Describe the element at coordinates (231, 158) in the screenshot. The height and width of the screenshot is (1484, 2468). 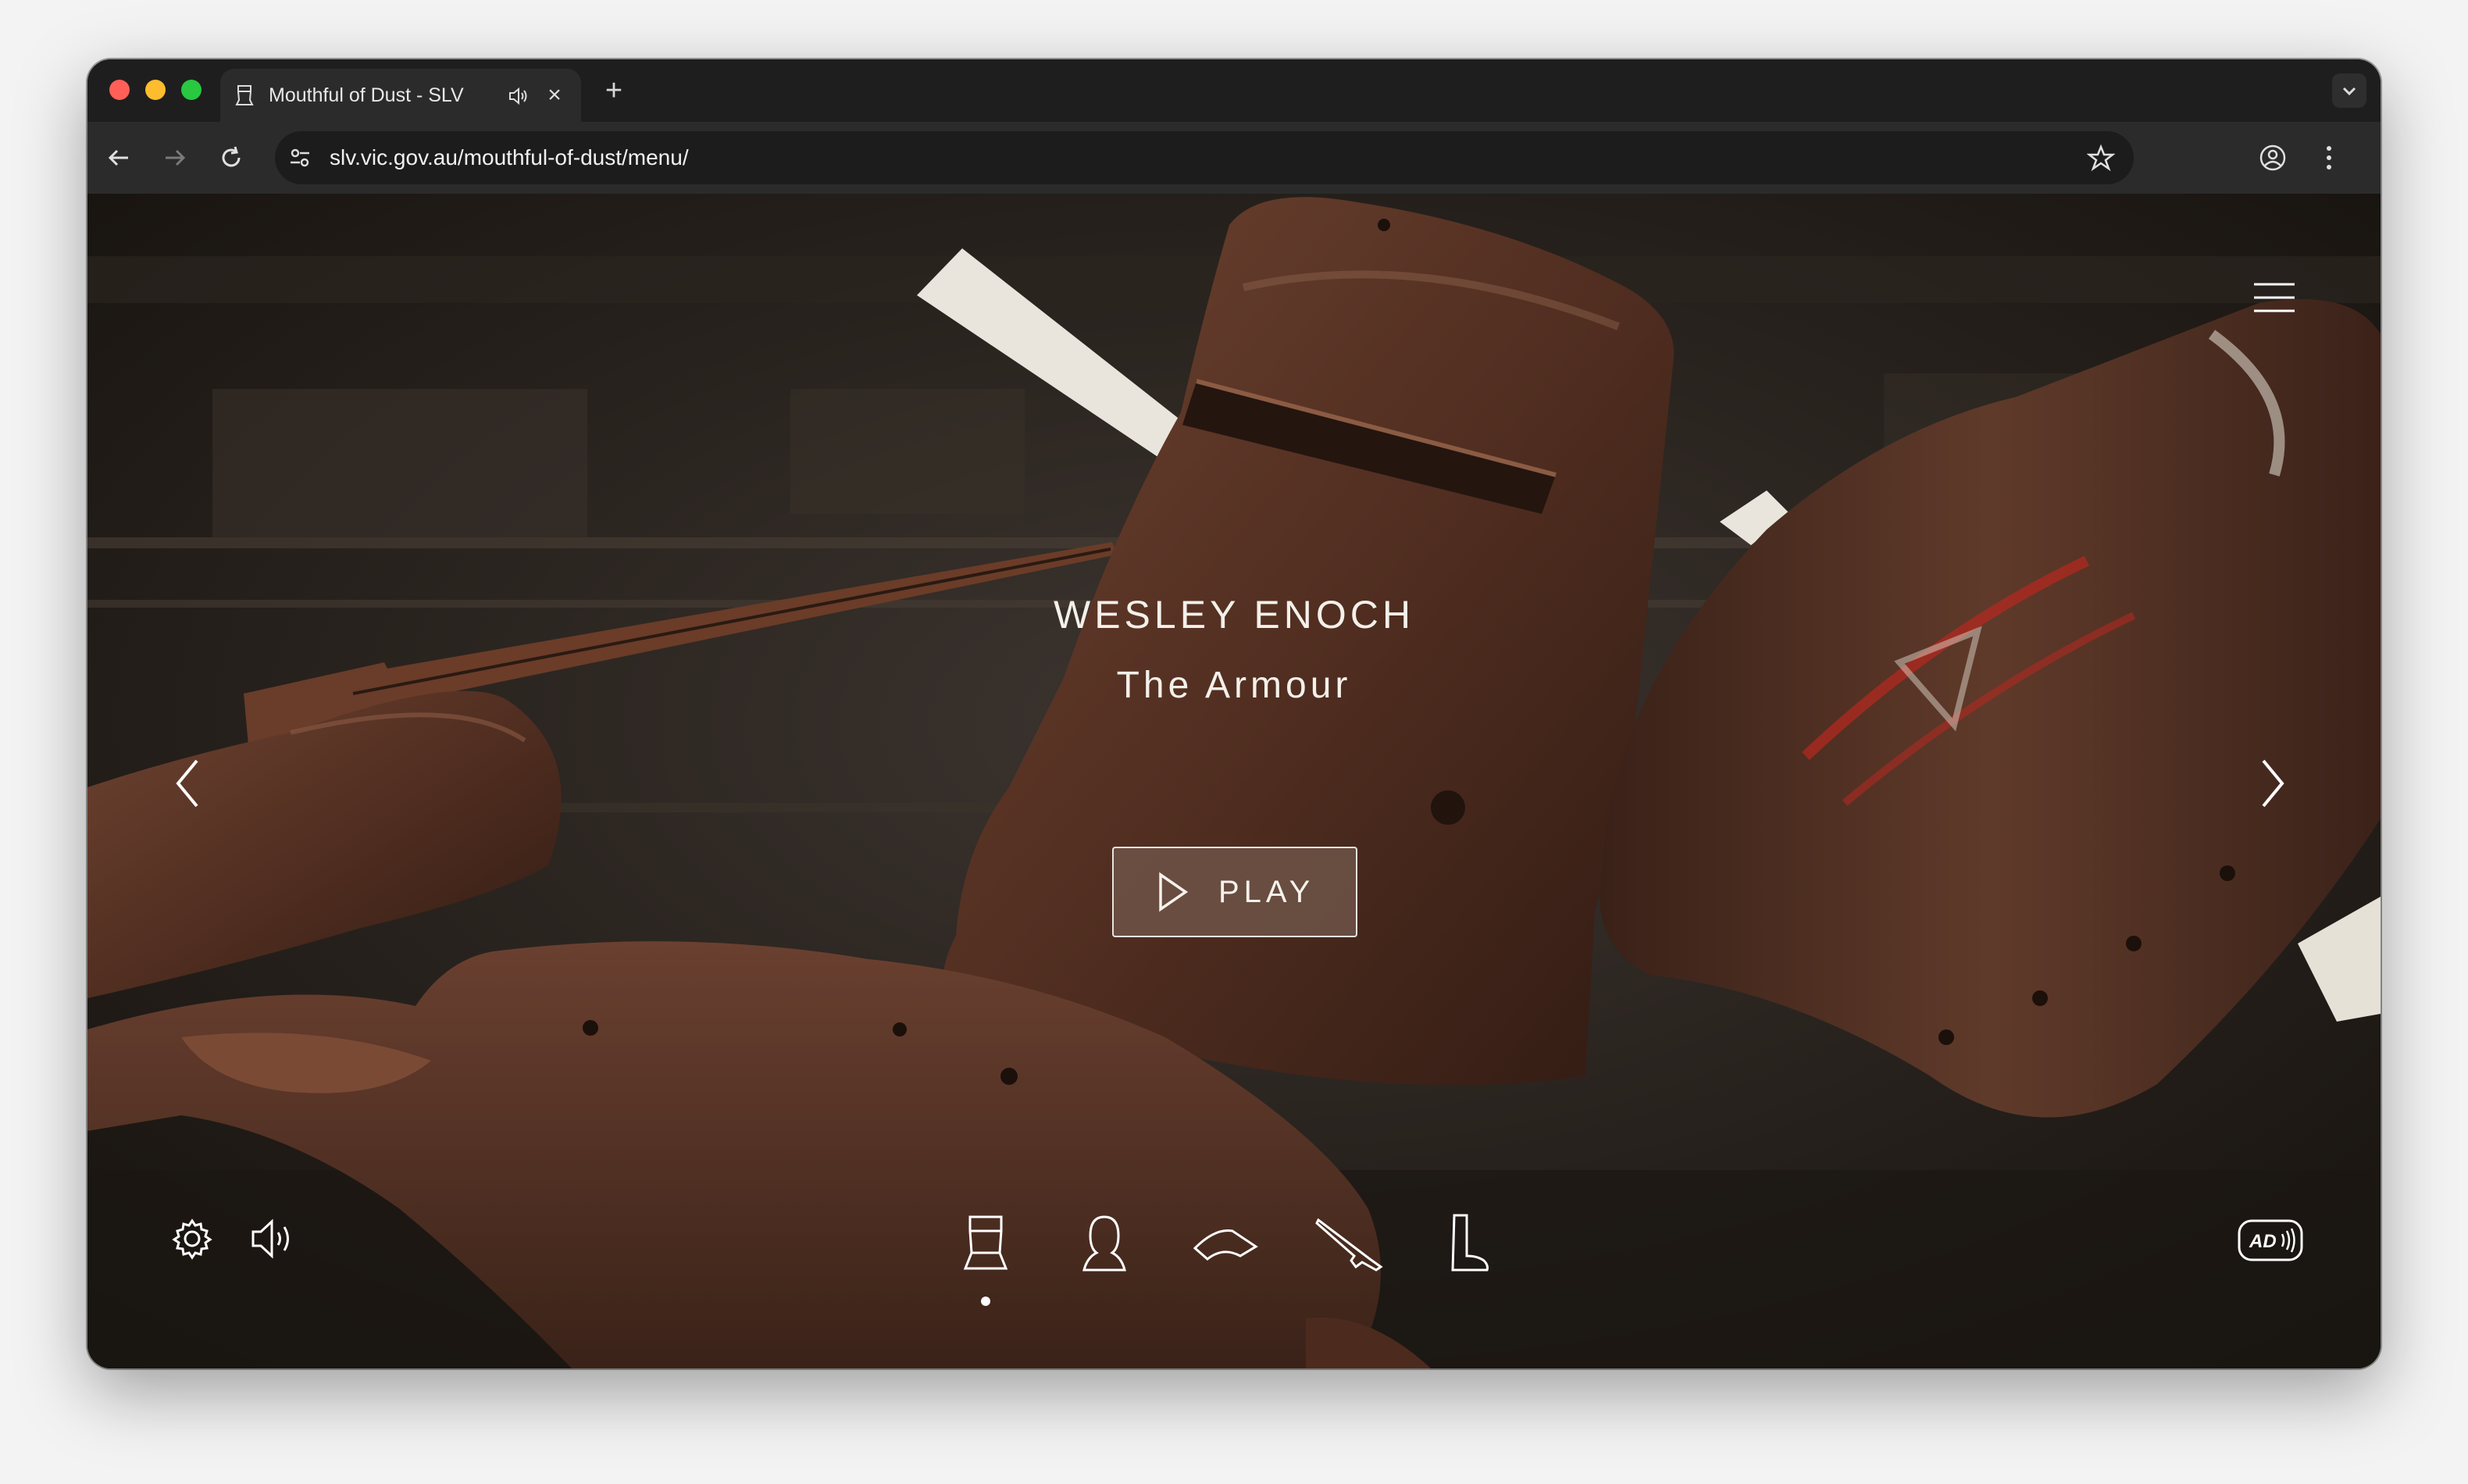
I see `reload-icon` at that location.